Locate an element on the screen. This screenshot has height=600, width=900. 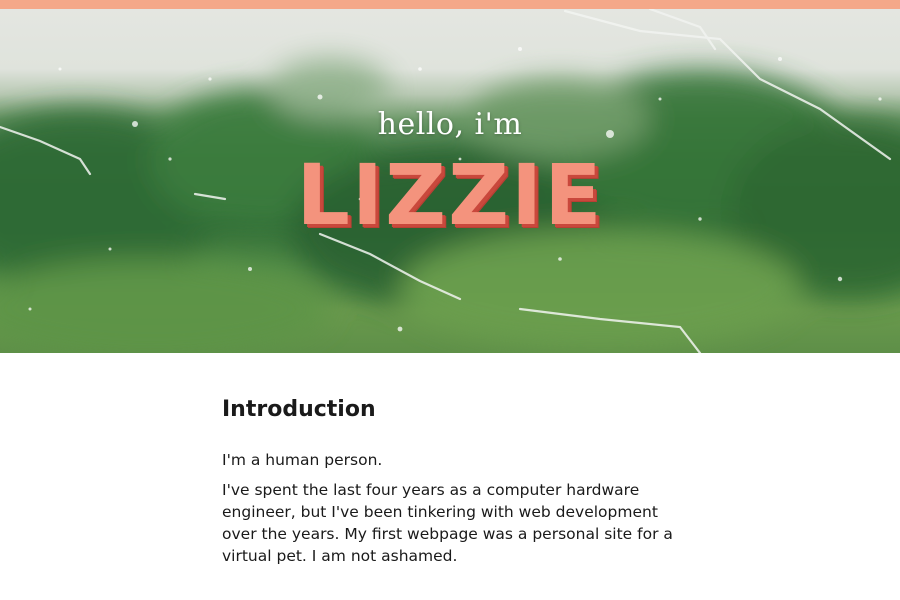
top-accent-bar is located at coordinates (450, 4).